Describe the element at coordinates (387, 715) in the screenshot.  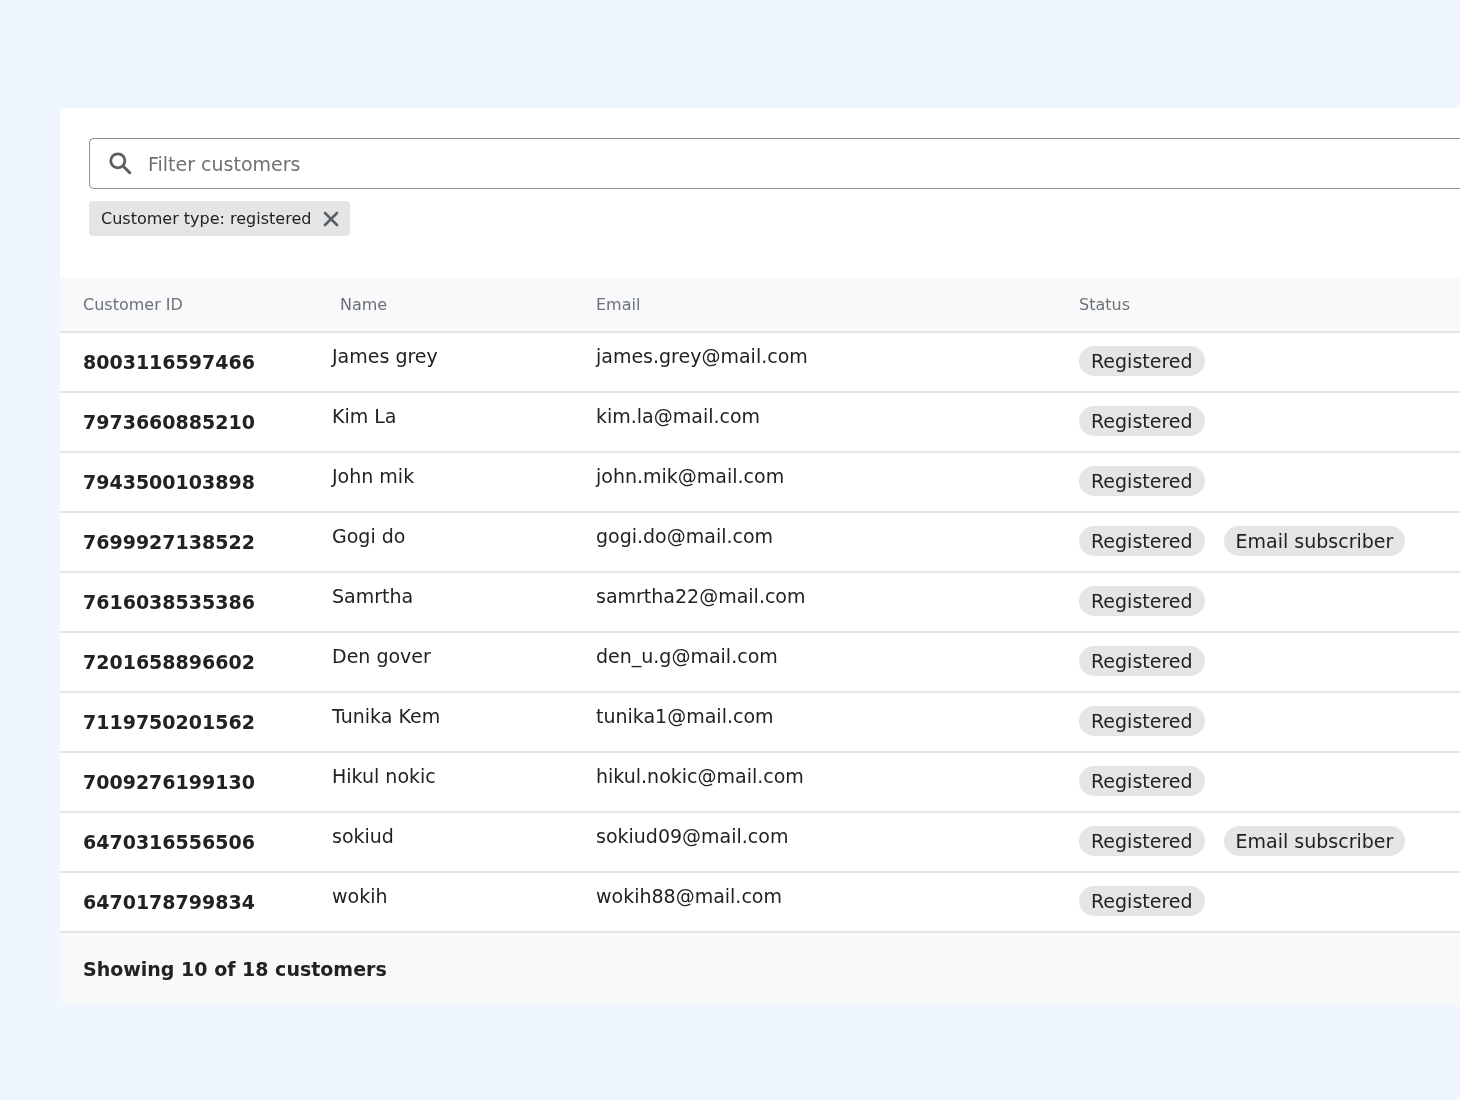
I see `customer-name: Tunika Kem` at that location.